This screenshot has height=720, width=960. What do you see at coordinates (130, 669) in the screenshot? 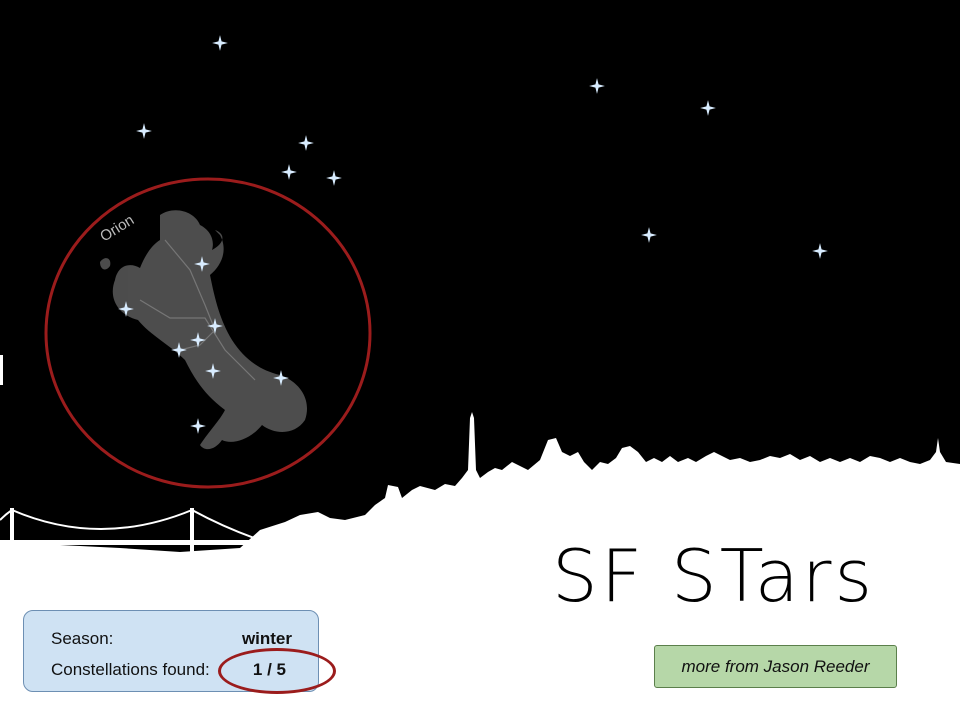
I see `constellations-found-label: Constellations found:` at bounding box center [130, 669].